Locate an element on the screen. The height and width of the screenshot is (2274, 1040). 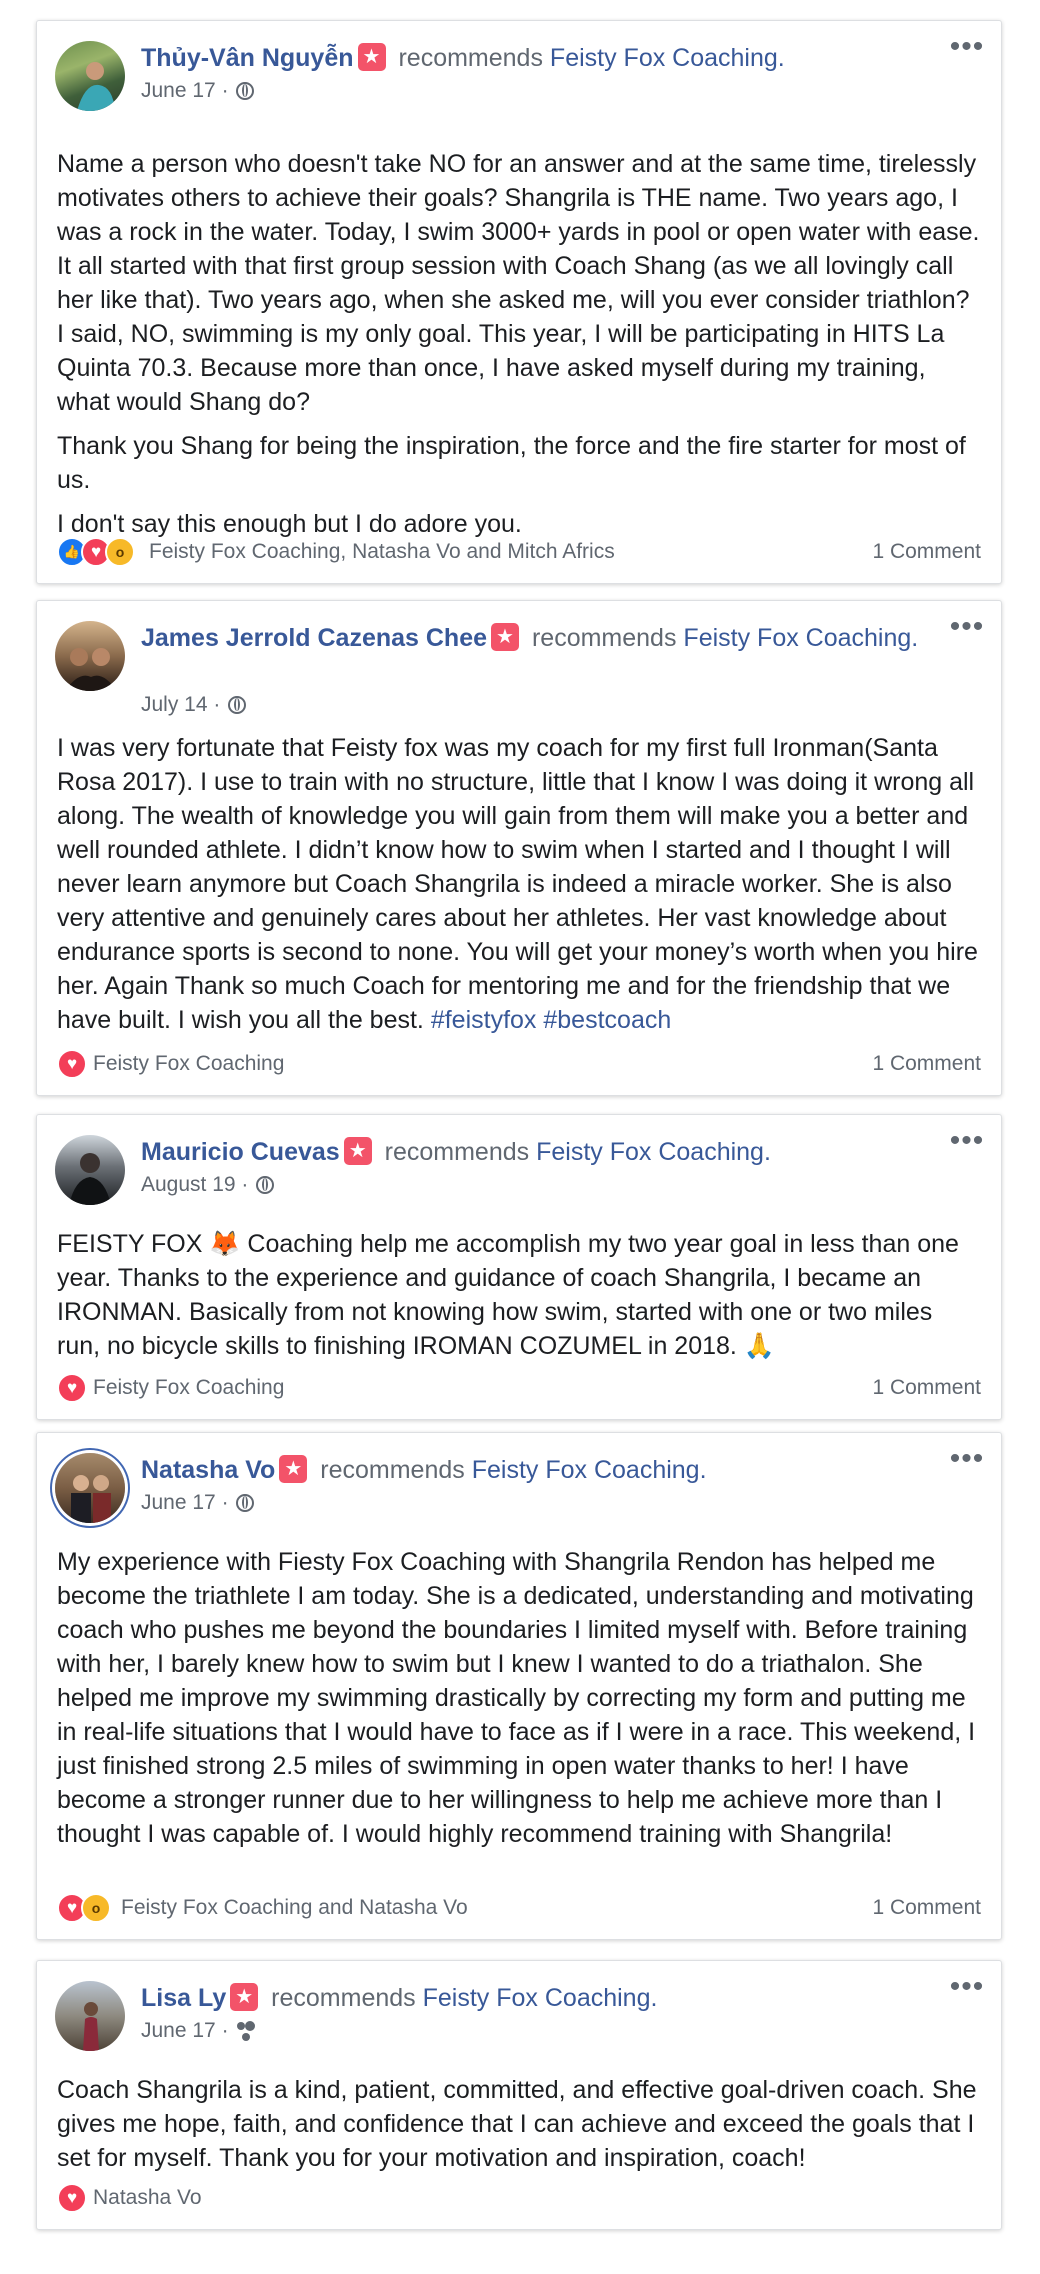
reactor-names: Feisty Fox Coaching and Natasha Vo is located at coordinates (294, 1908).